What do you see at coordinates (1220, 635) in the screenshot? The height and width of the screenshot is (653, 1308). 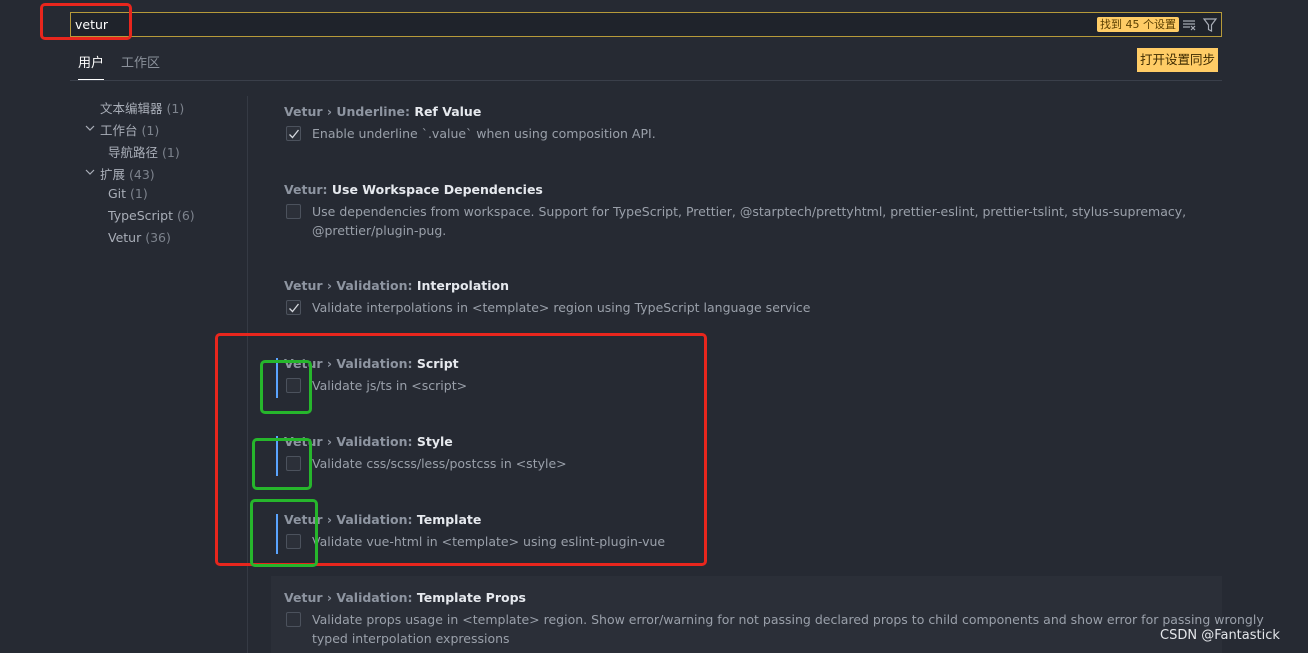 I see `watermark-text: CSDN @Fantastick` at bounding box center [1220, 635].